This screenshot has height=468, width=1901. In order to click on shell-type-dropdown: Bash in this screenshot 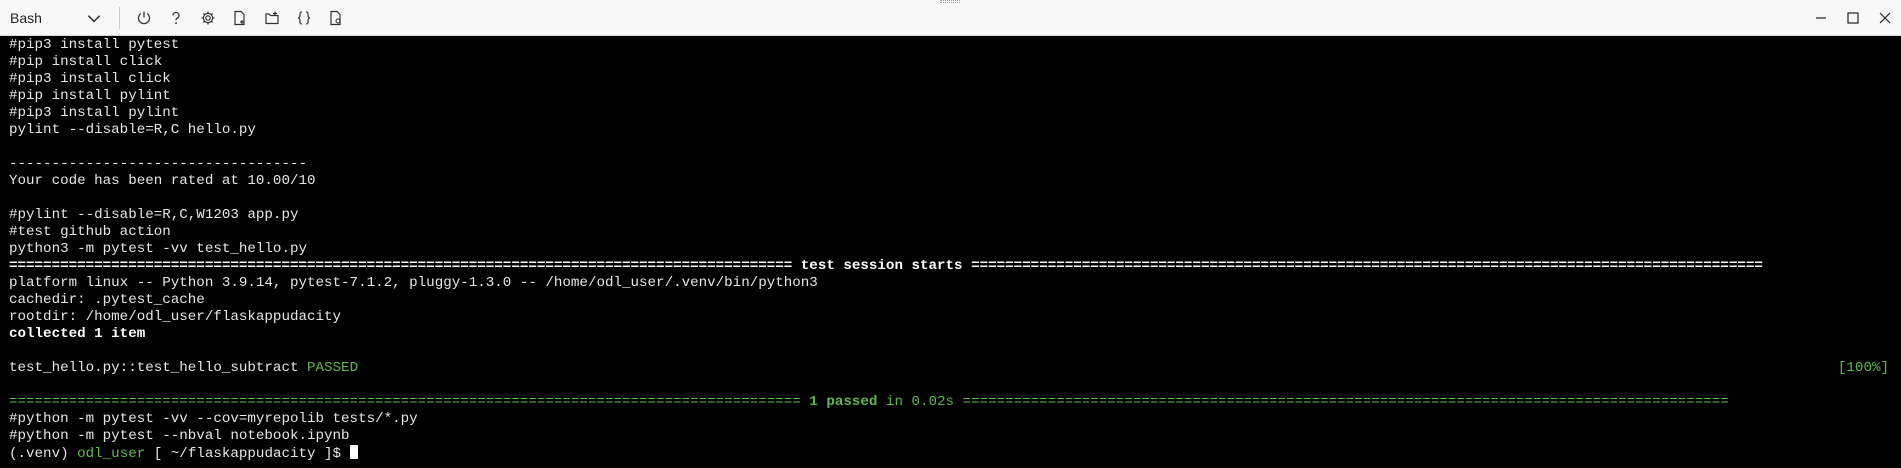, I will do `click(57, 18)`.